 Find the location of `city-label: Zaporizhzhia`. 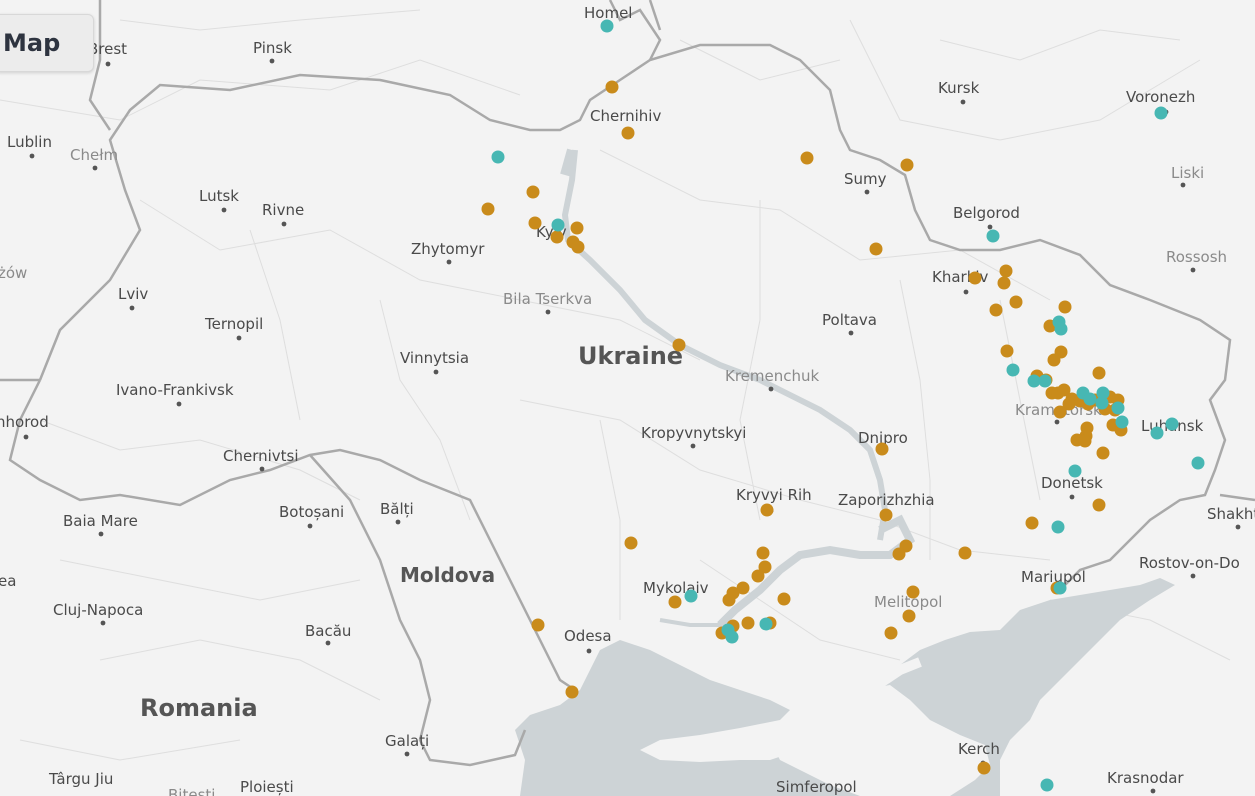

city-label: Zaporizhzhia is located at coordinates (886, 500).